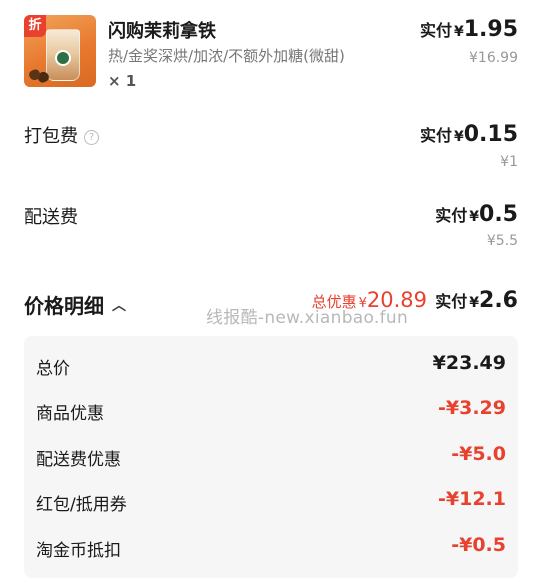 This screenshot has width=540, height=582. What do you see at coordinates (162, 31) in the screenshot?
I see `product-name: 闪购茉莉拿铁` at bounding box center [162, 31].